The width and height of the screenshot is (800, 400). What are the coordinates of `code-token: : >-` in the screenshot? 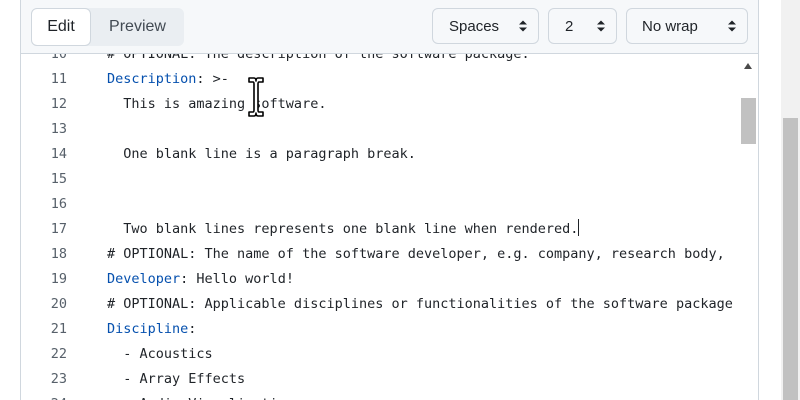 It's located at (212, 79).